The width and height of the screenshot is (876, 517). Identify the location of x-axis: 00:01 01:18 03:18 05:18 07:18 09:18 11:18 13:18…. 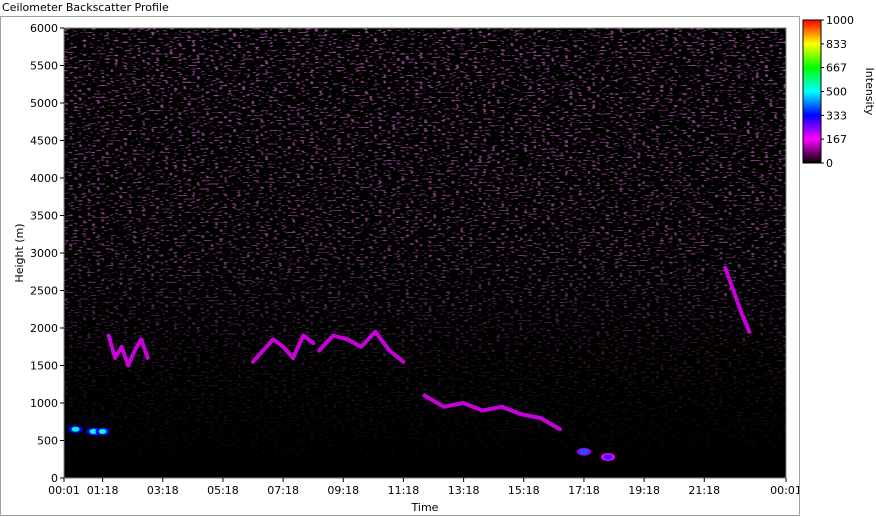
(423, 487).